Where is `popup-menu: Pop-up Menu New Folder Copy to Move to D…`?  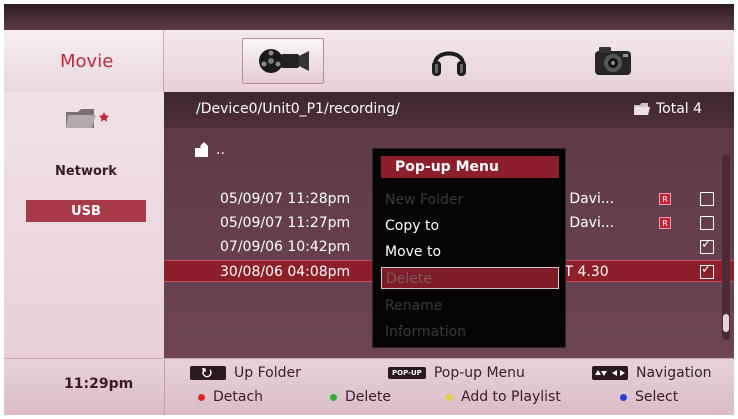 popup-menu: Pop-up Menu New Folder Copy to Move to D… is located at coordinates (469, 248).